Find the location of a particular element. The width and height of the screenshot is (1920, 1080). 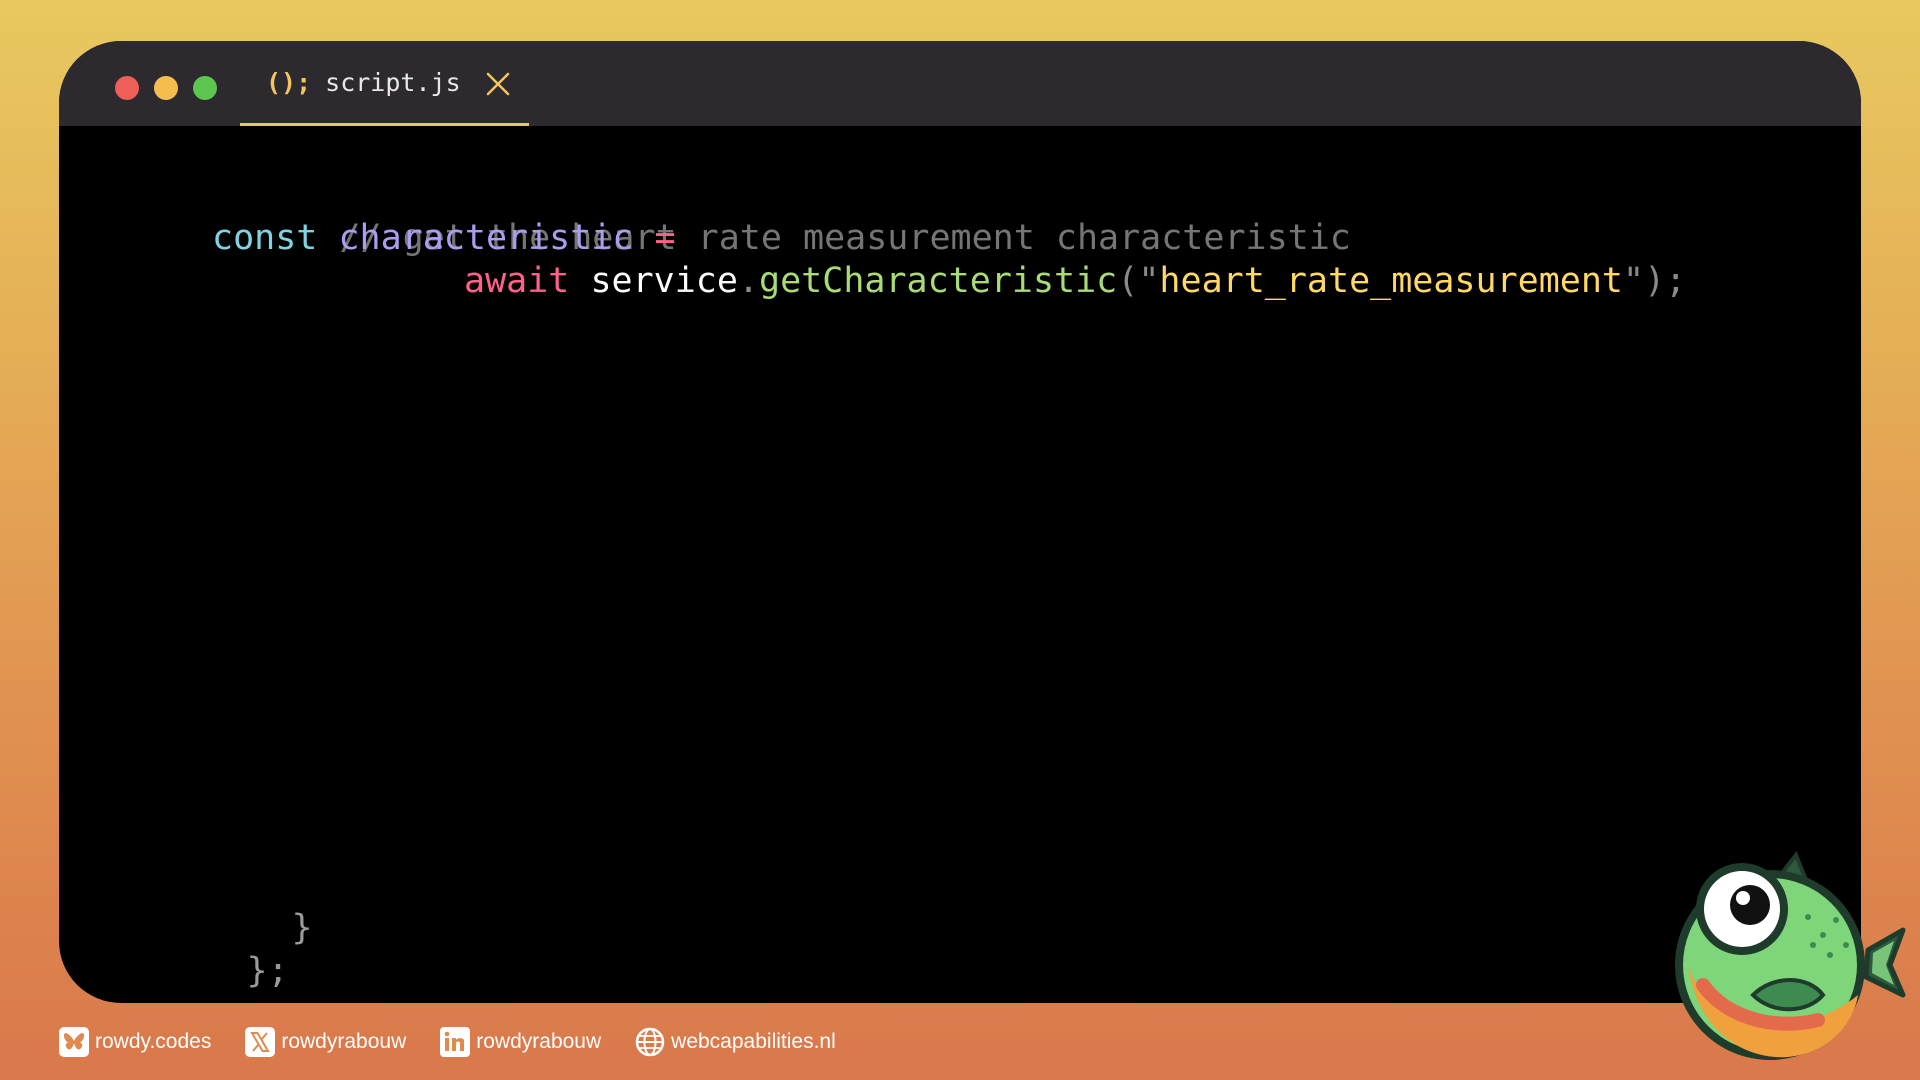

const-keyword: const is located at coordinates (265, 238).